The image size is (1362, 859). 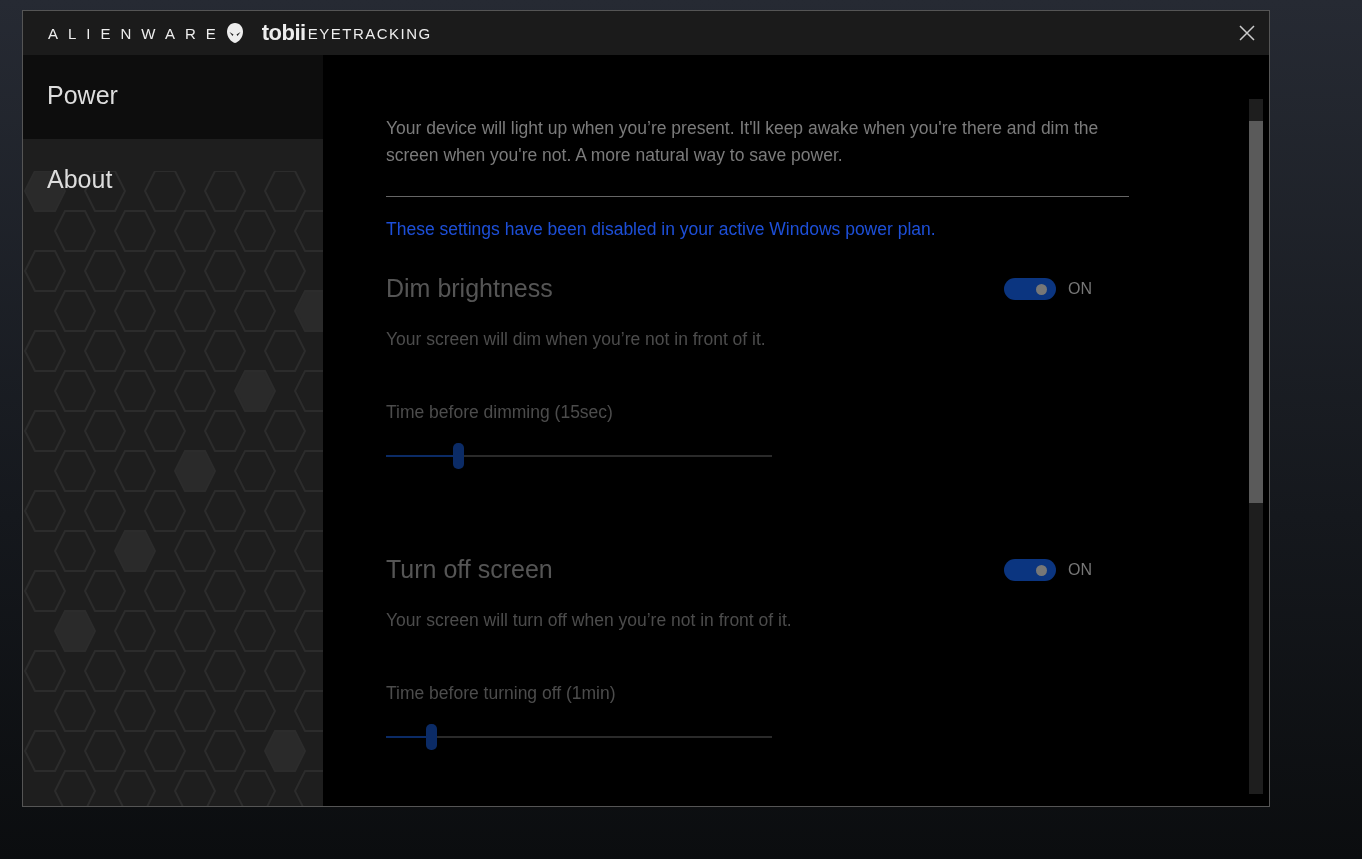 What do you see at coordinates (501, 693) in the screenshot?
I see `slider-label: Time before turning off (1min)` at bounding box center [501, 693].